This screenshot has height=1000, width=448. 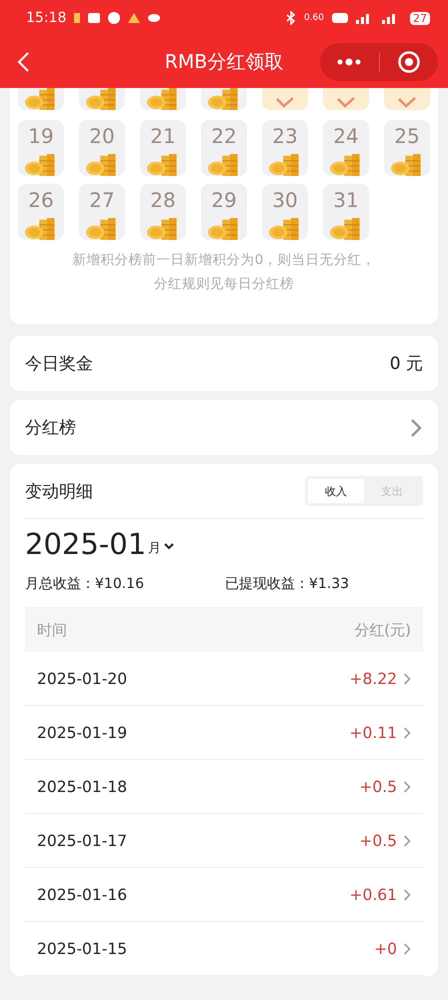 I want to click on dividend-note: 新增积分榜前一日新增积分为0，则当日无分红，, so click(x=224, y=260).